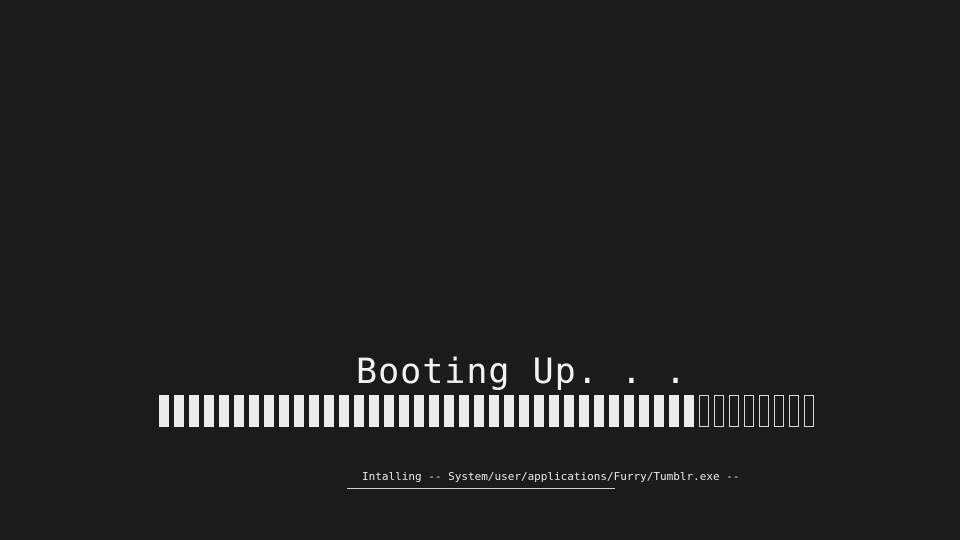 The height and width of the screenshot is (540, 960). What do you see at coordinates (481, 488) in the screenshot?
I see `status-underline` at bounding box center [481, 488].